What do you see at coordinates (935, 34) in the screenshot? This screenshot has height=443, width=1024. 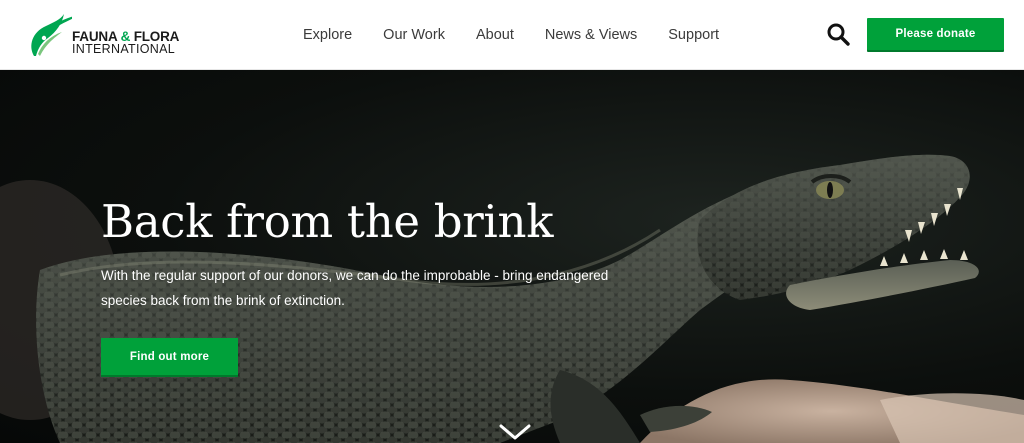 I see `donate-button: Please donate` at bounding box center [935, 34].